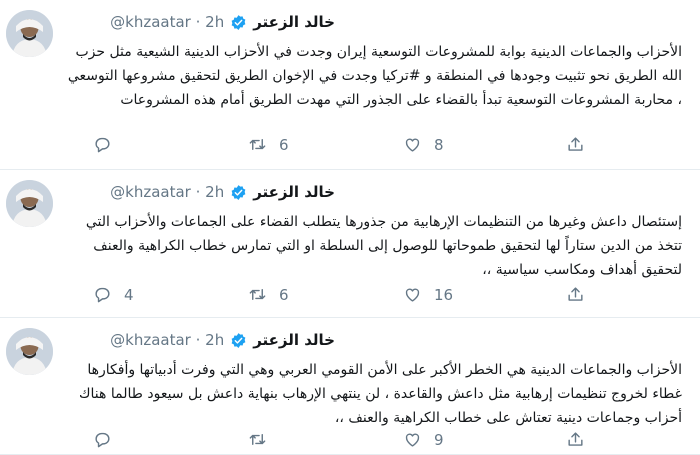 The width and height of the screenshot is (700, 455). Describe the element at coordinates (350, 442) in the screenshot. I see `tweet-actions: 9` at that location.